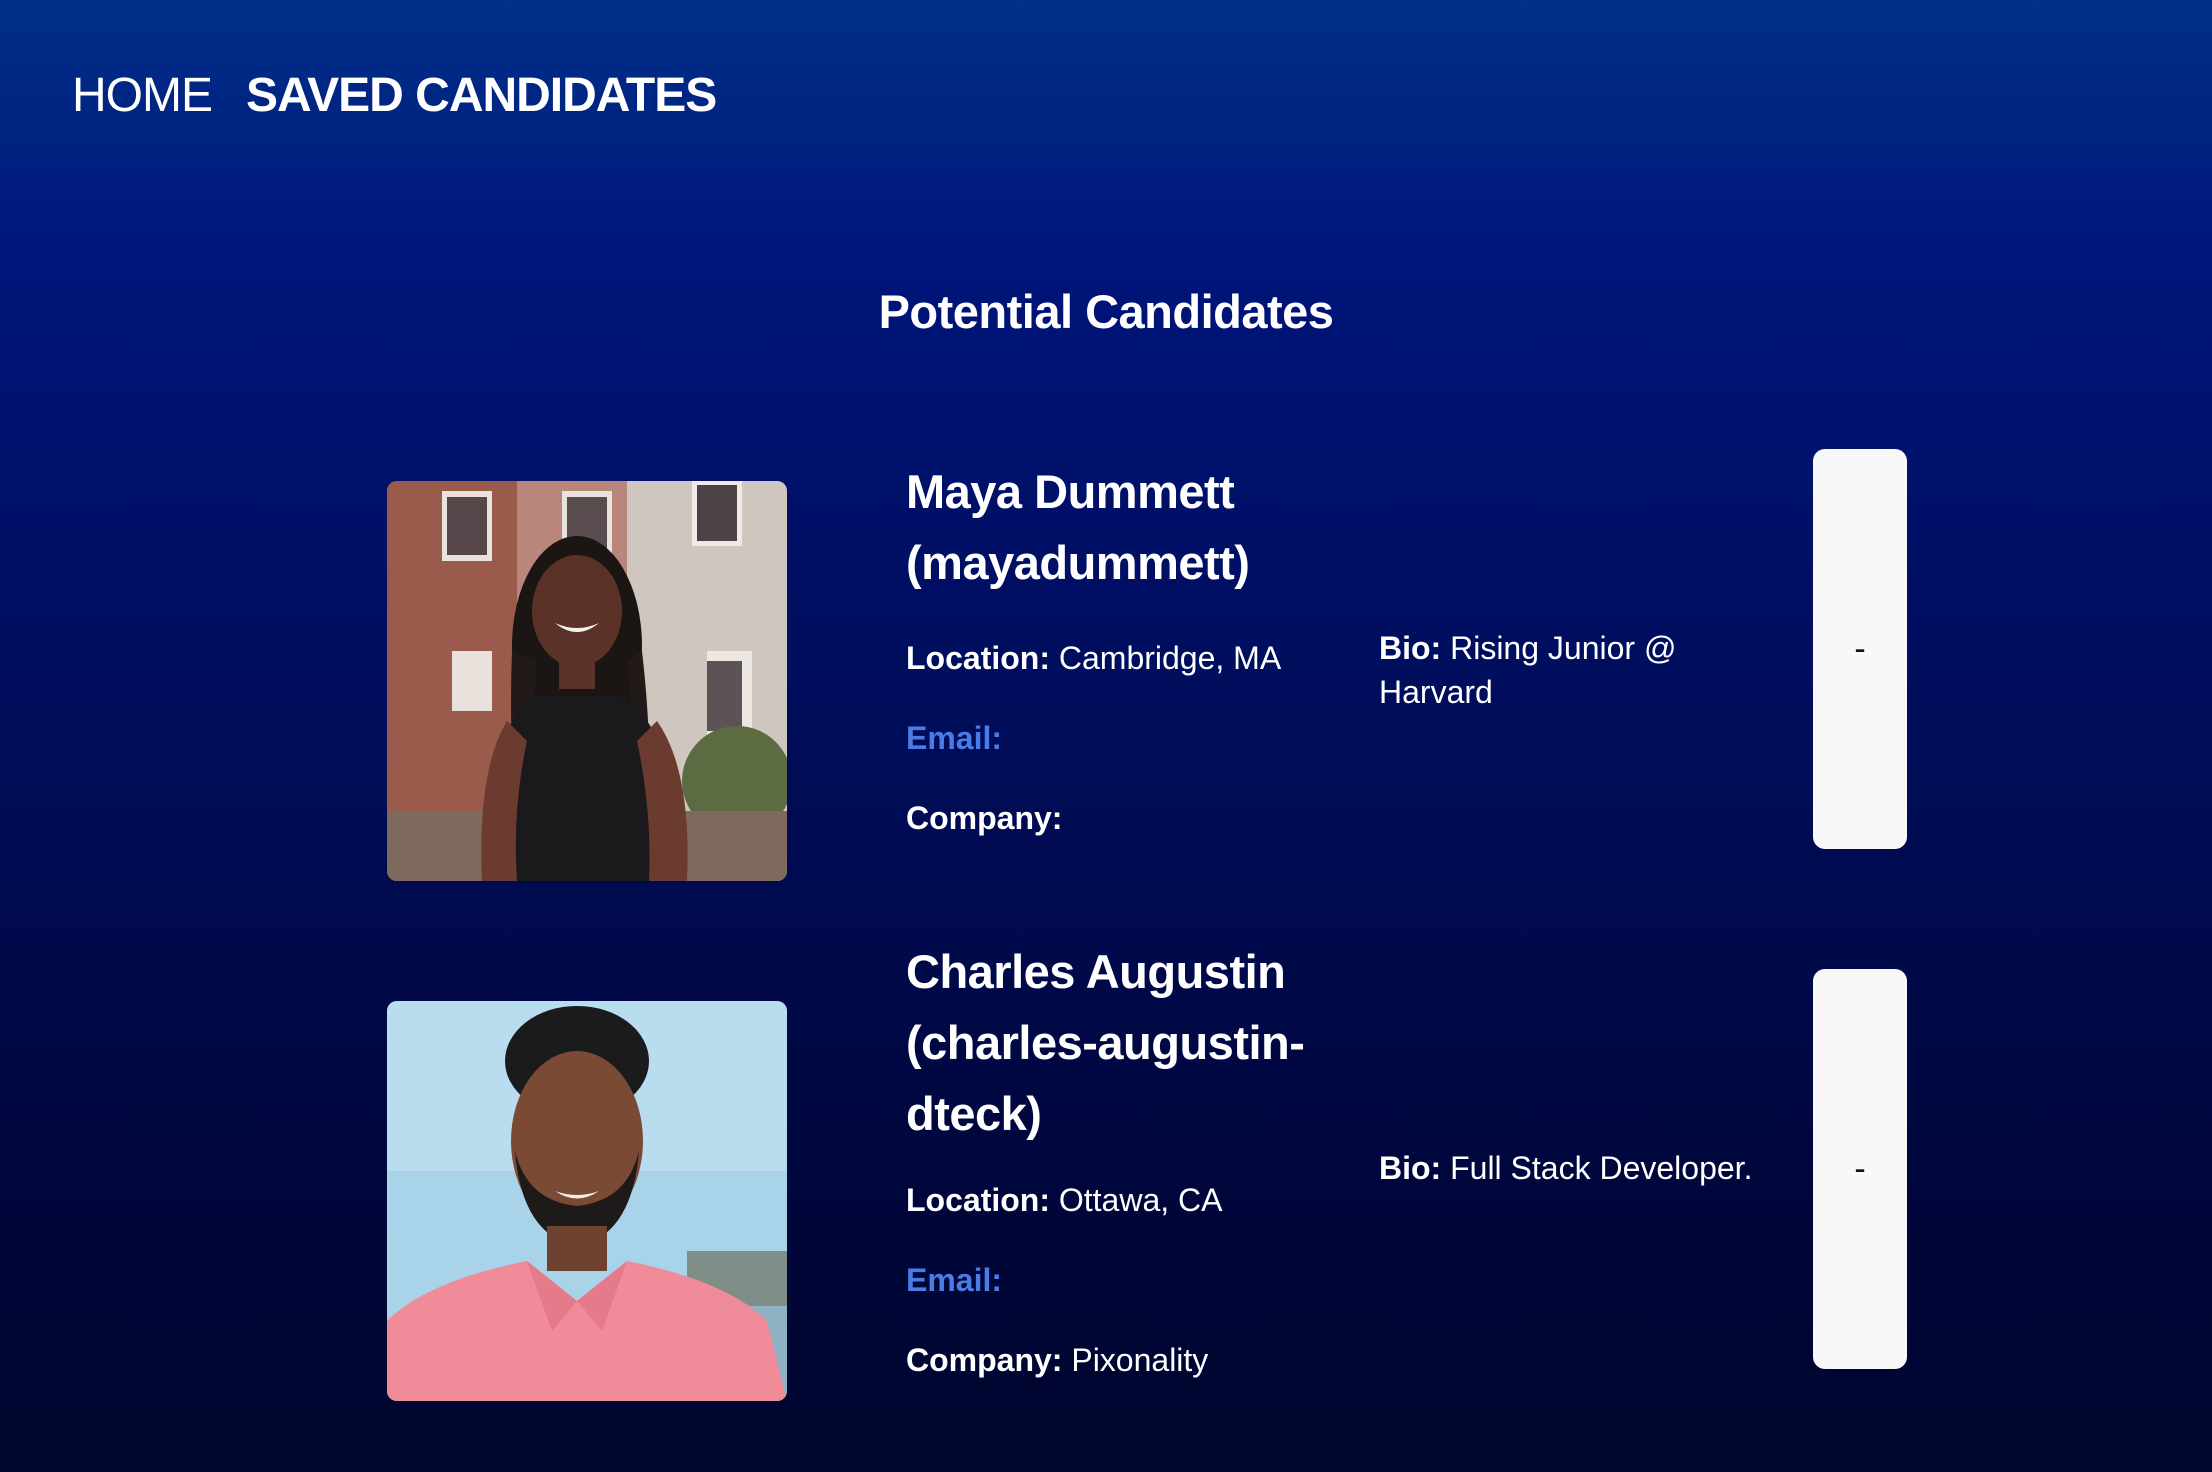 This screenshot has width=2212, height=1472. I want to click on candidate-company: Company:, so click(1126, 818).